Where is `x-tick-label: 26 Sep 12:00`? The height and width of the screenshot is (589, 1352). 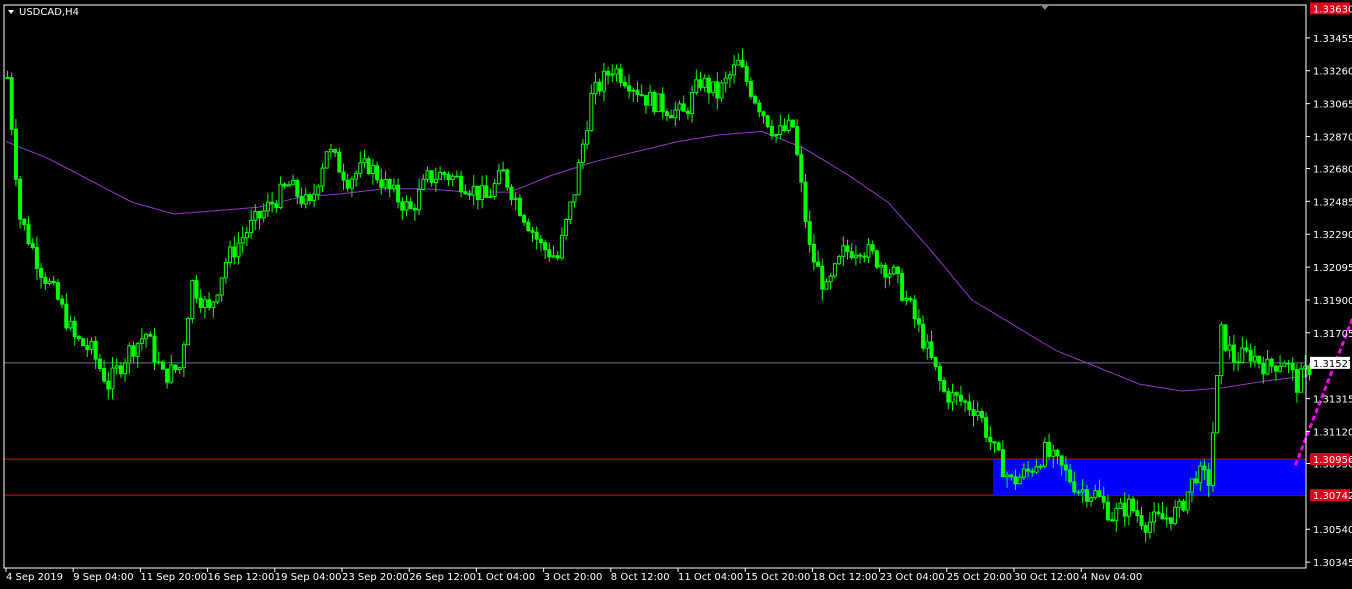 x-tick-label: 26 Sep 12:00 is located at coordinates (442, 577).